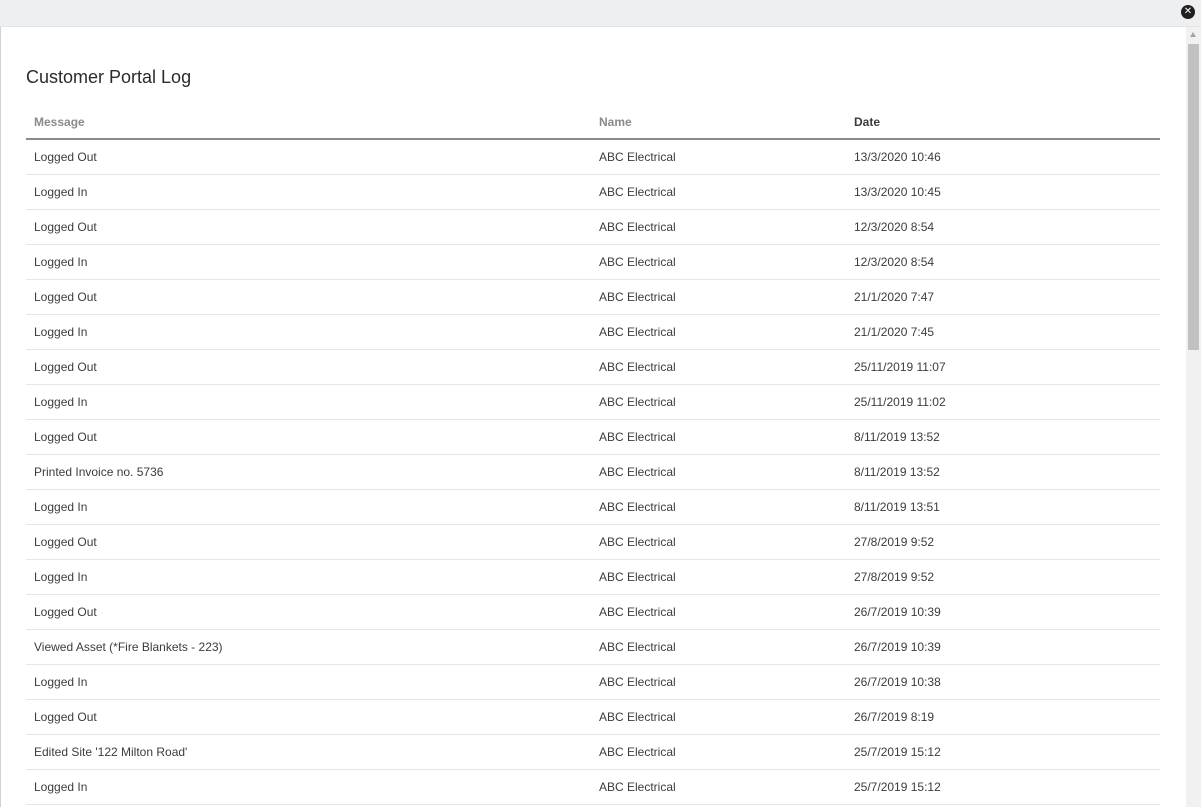 Image resolution: width=1201 pixels, height=807 pixels. I want to click on cell-date: 8/11/2019 13:51, so click(1003, 507).